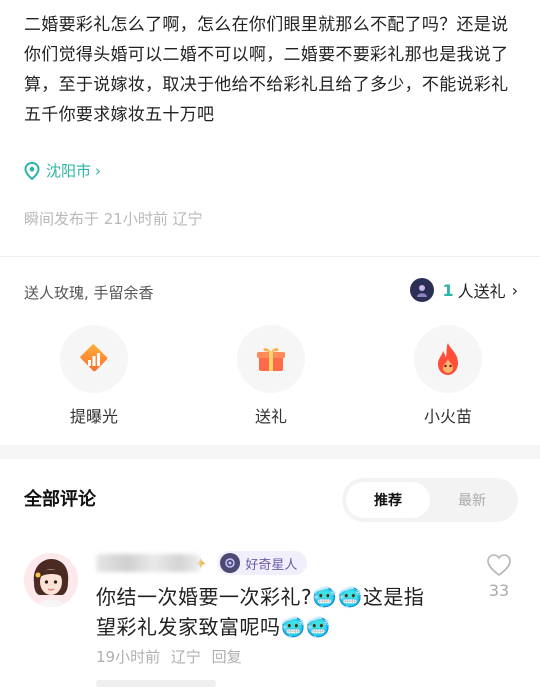 The width and height of the screenshot is (540, 687). I want to click on comment-time: 19小时前, so click(128, 657).